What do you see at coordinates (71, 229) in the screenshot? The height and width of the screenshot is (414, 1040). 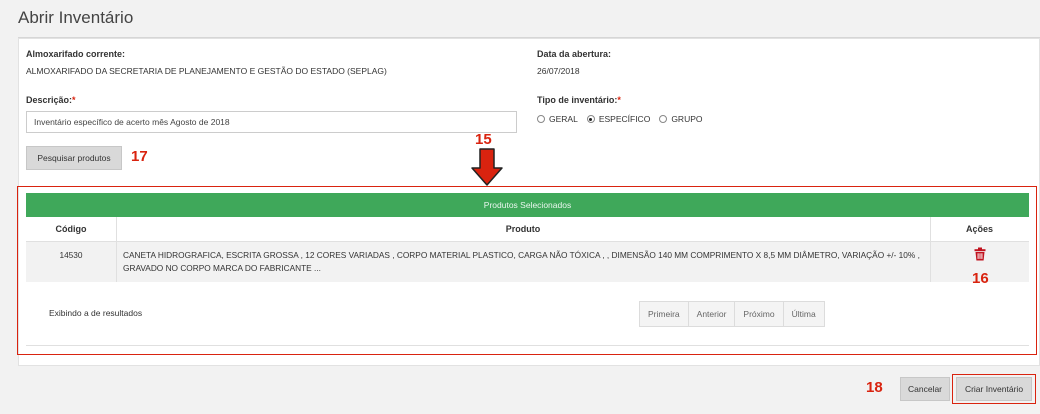 I see `column-header-codigo: Código` at bounding box center [71, 229].